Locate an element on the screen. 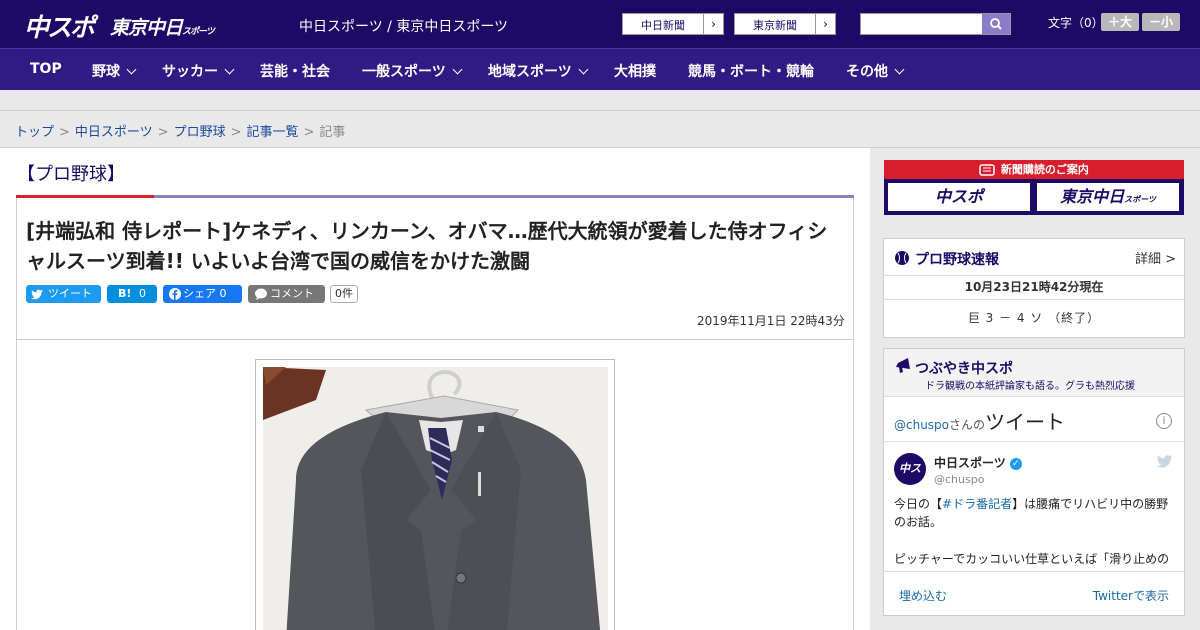 The image size is (1200, 630). logo-chunichi-sports: 中スポ is located at coordinates (59, 26).